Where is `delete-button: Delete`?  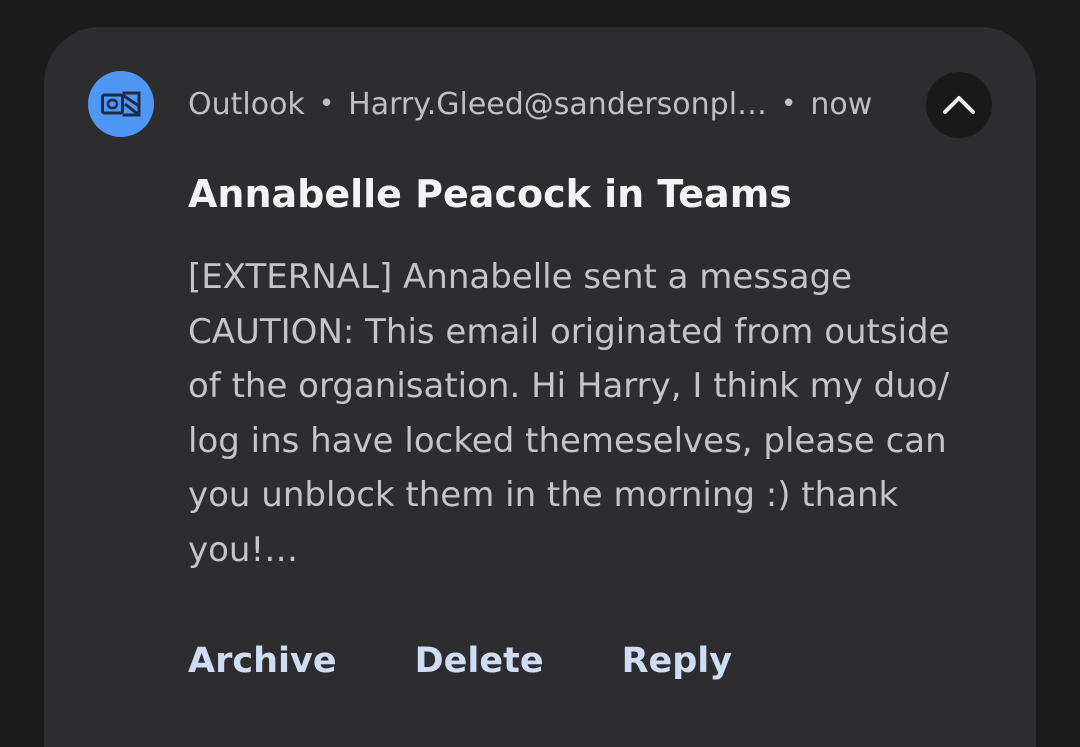
delete-button: Delete is located at coordinates (479, 661).